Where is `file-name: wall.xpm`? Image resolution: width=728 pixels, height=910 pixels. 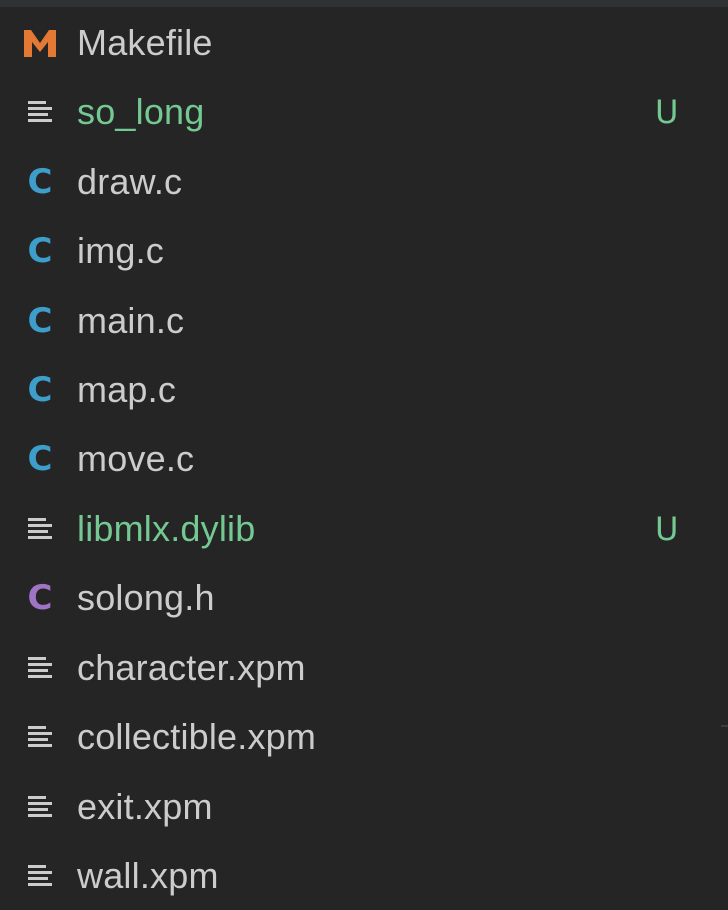
file-name: wall.xpm is located at coordinates (148, 875).